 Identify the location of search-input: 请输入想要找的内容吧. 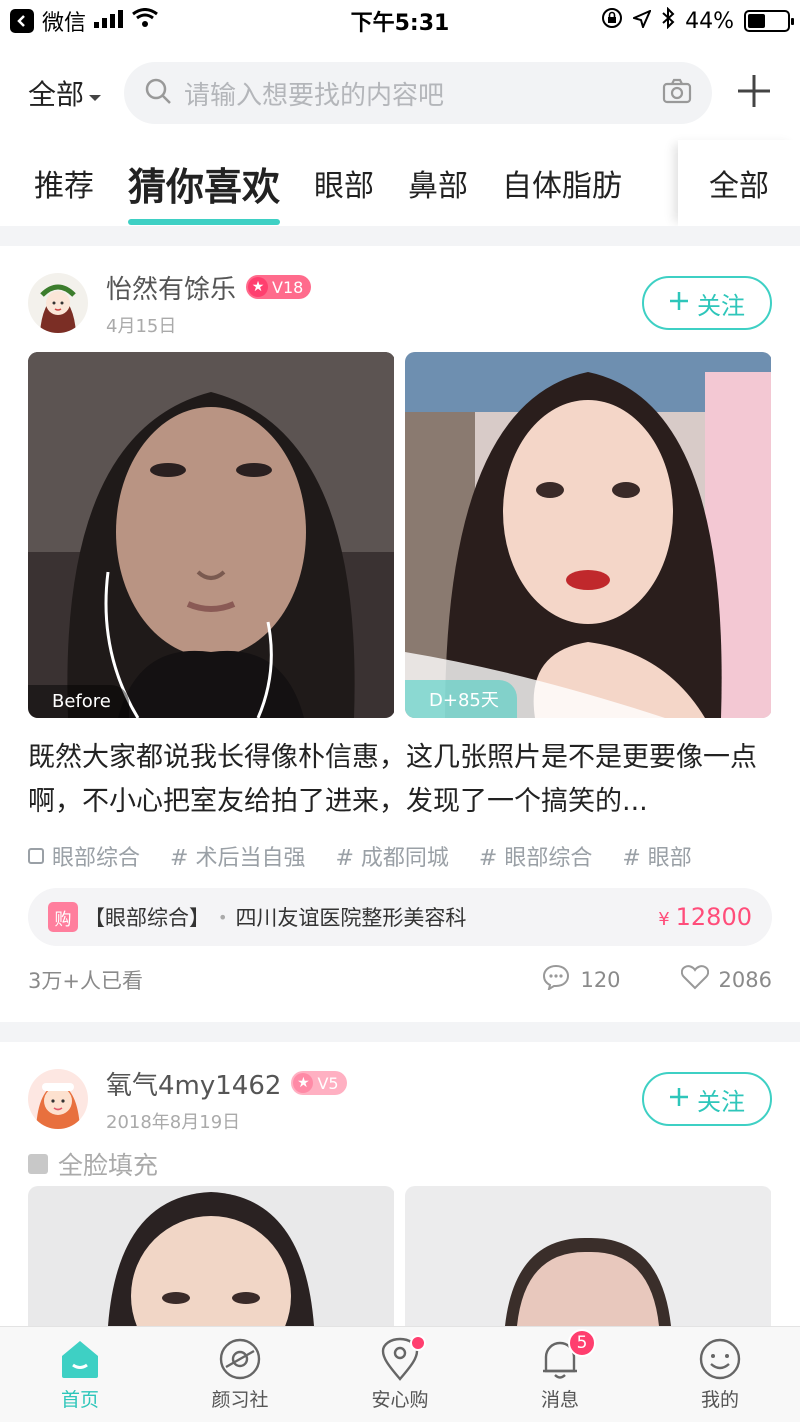
(418, 93).